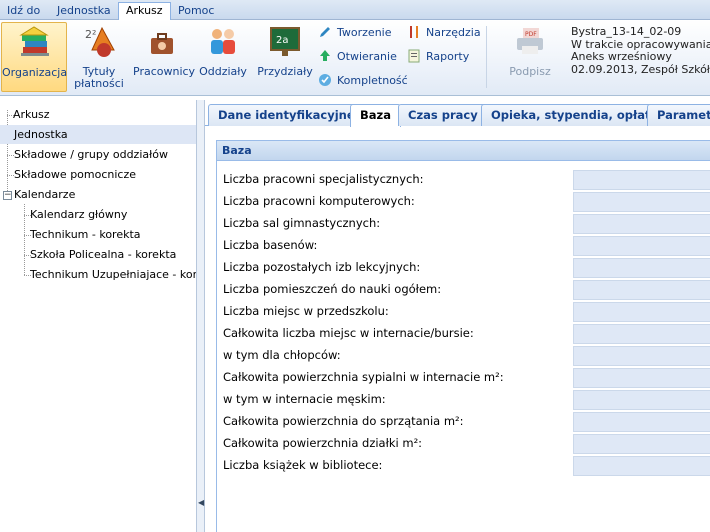 This screenshot has height=532, width=710. I want to click on raporty-button: Raporty, so click(438, 57).